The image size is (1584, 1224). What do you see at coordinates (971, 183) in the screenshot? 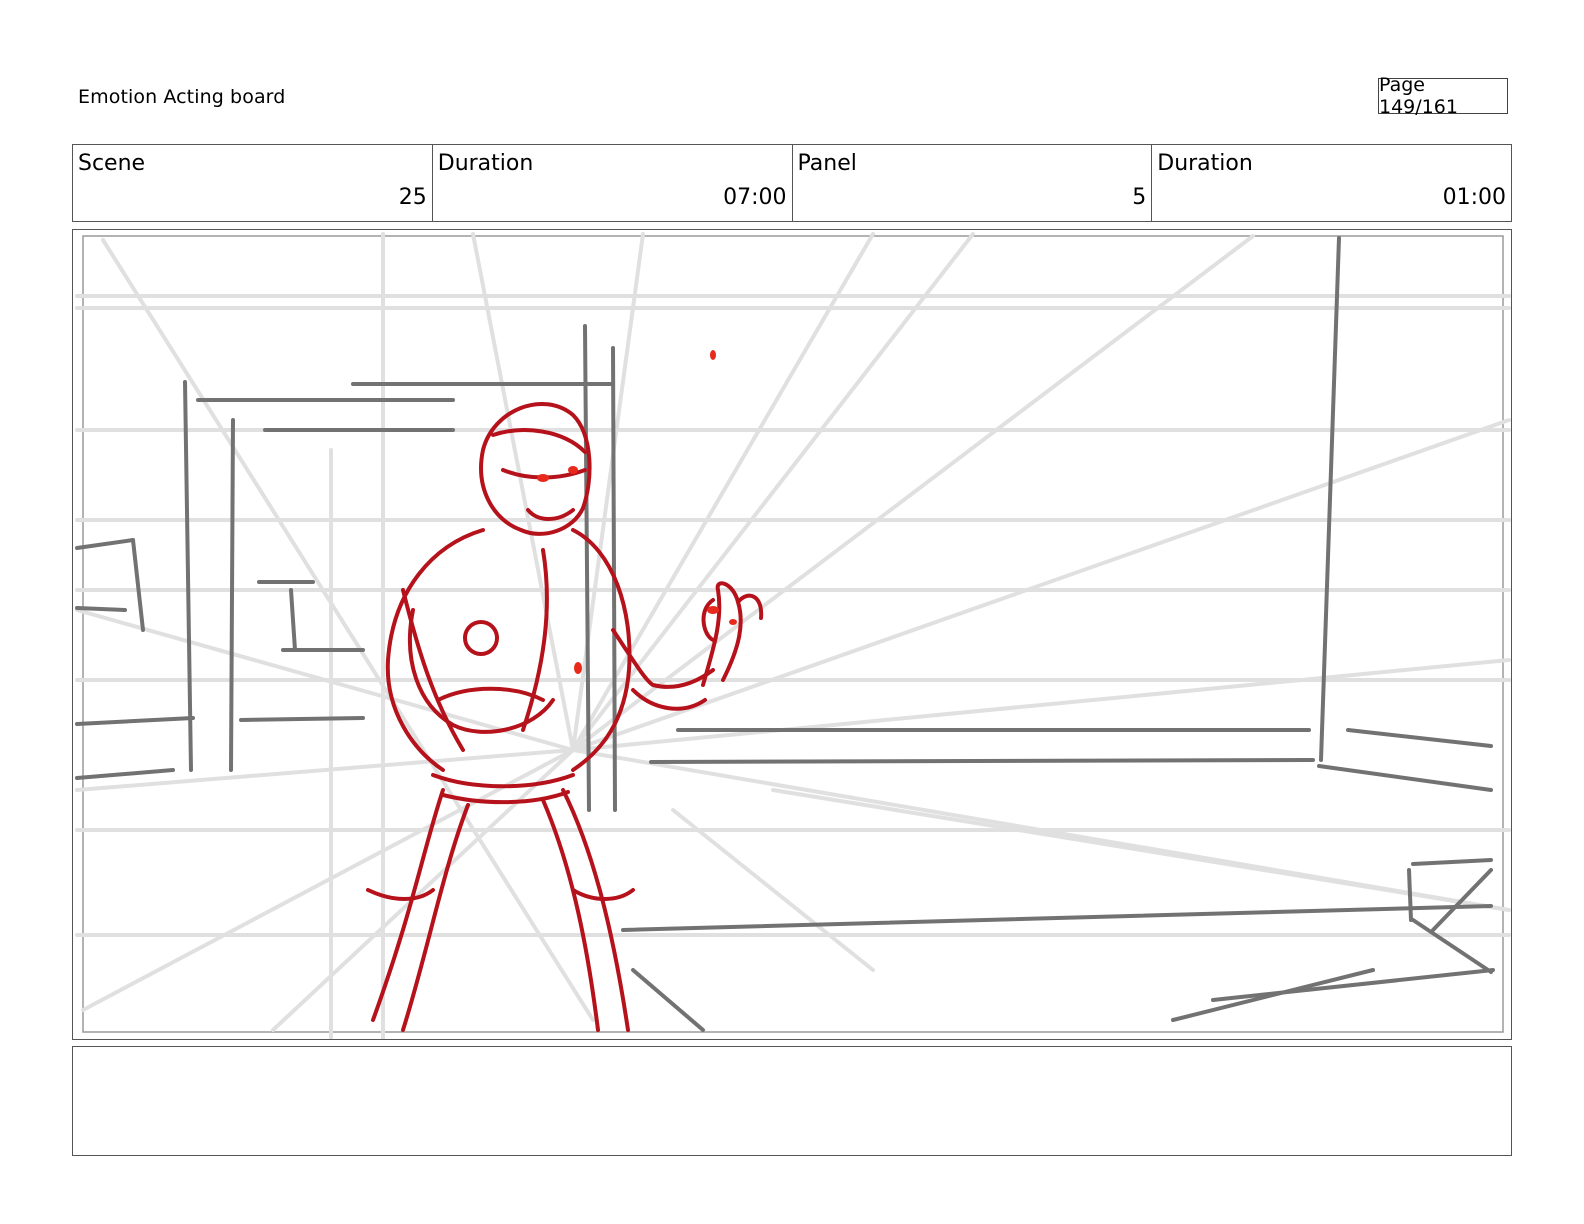
I see `panel-cell: Panel 5` at bounding box center [971, 183].